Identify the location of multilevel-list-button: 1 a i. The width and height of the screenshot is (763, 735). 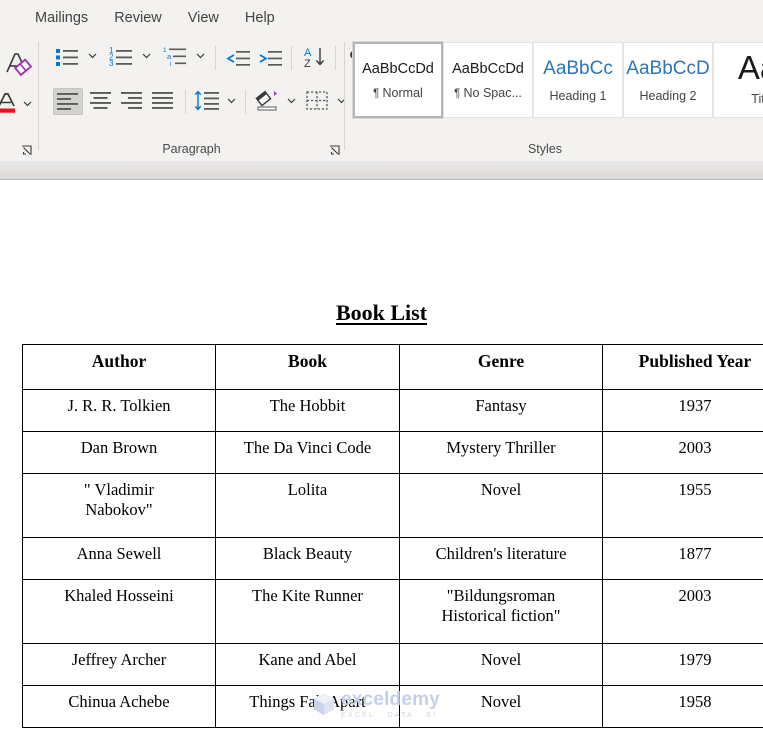
(176, 56).